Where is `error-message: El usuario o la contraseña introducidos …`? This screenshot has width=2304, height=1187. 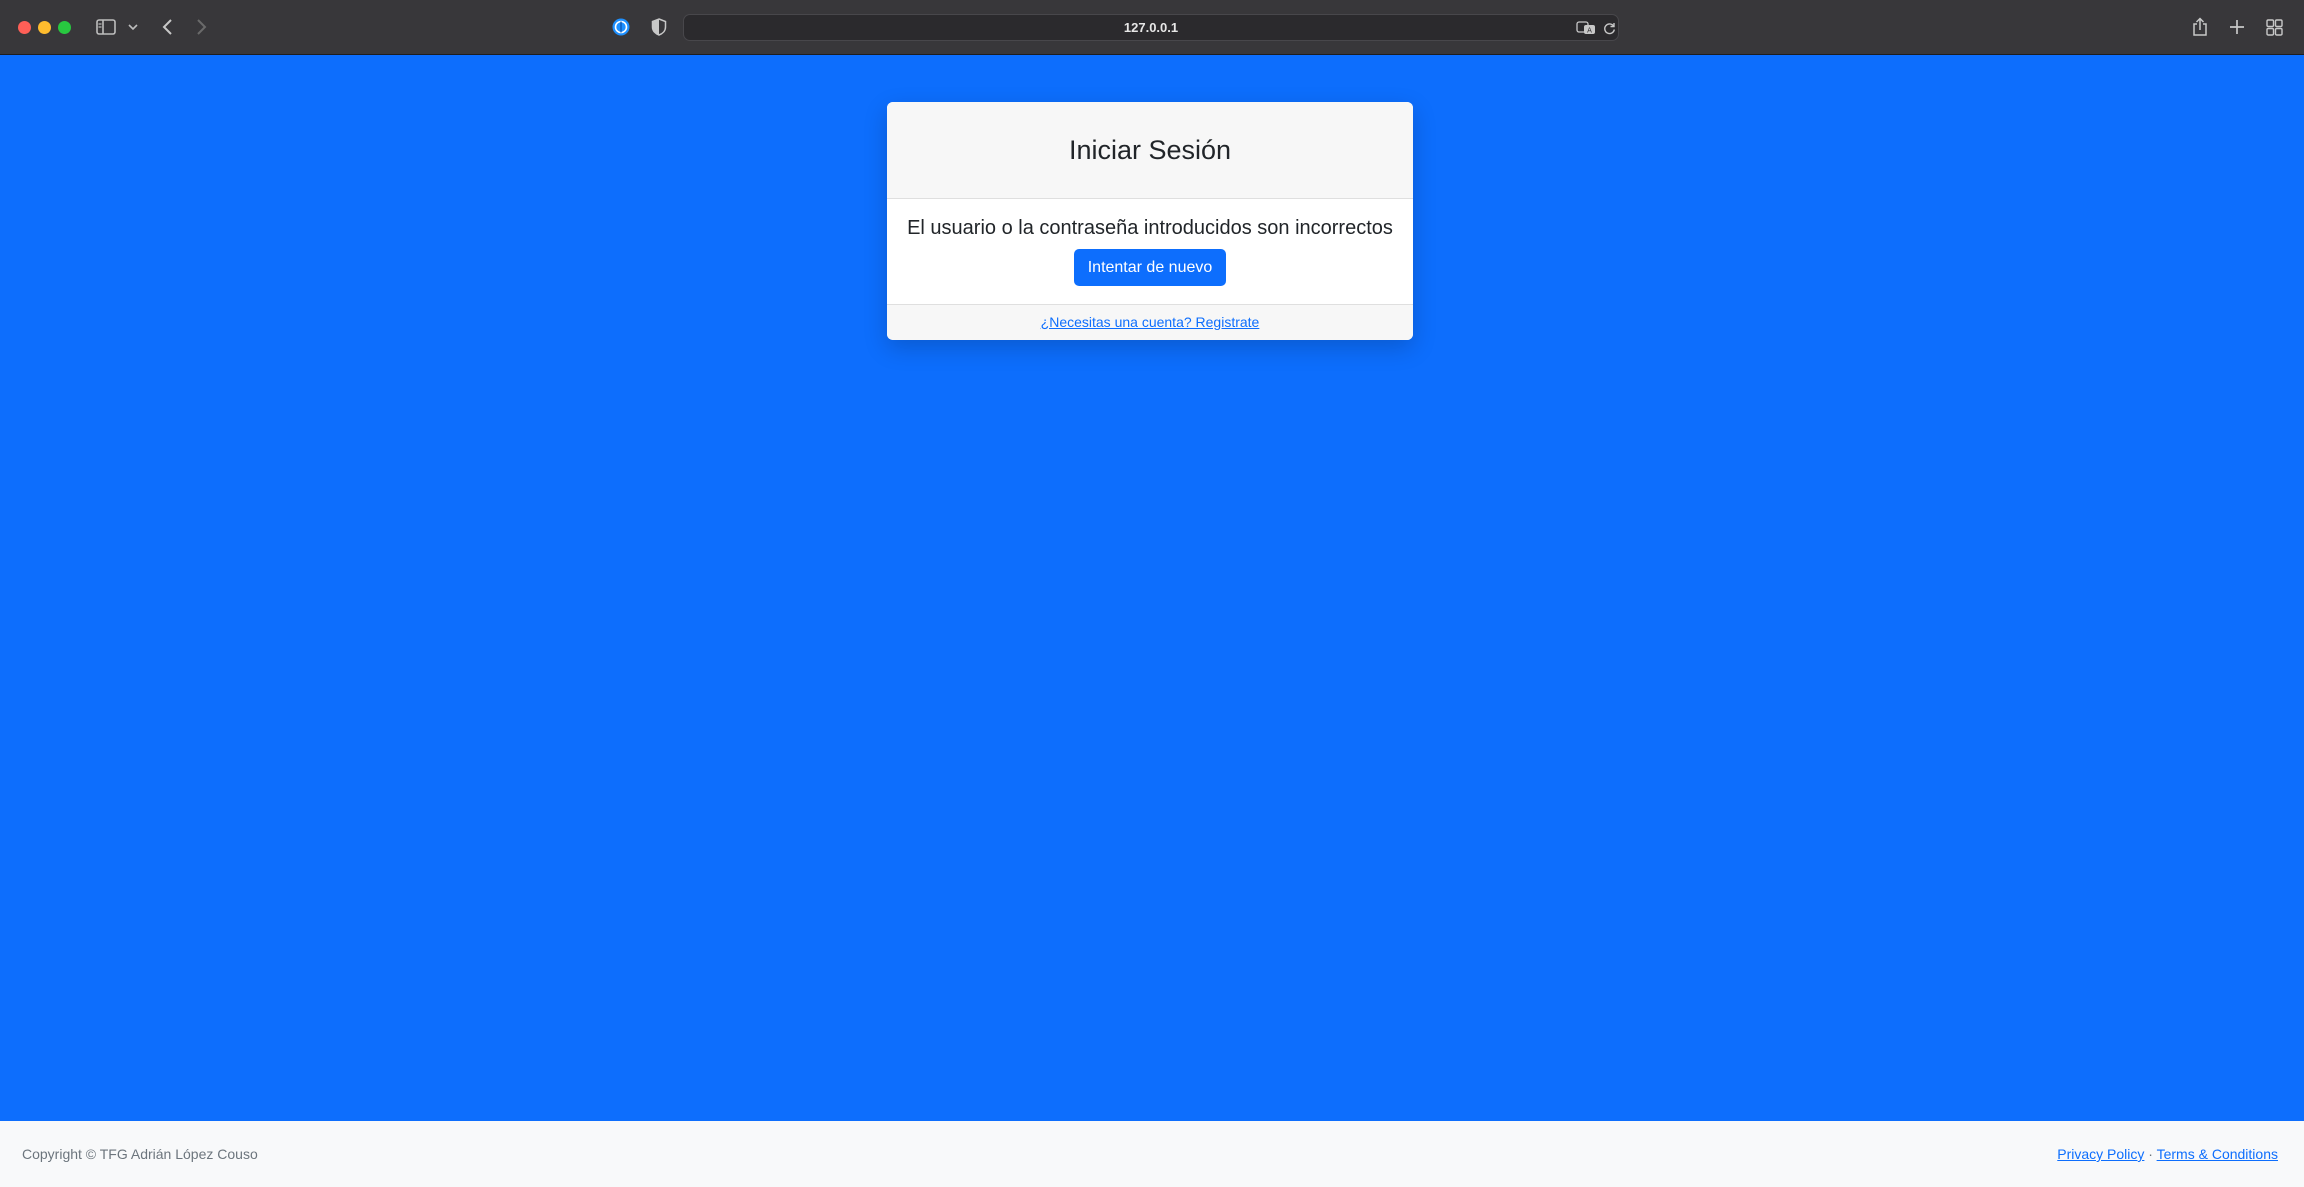
error-message: El usuario o la contraseña introducidos … is located at coordinates (1150, 228).